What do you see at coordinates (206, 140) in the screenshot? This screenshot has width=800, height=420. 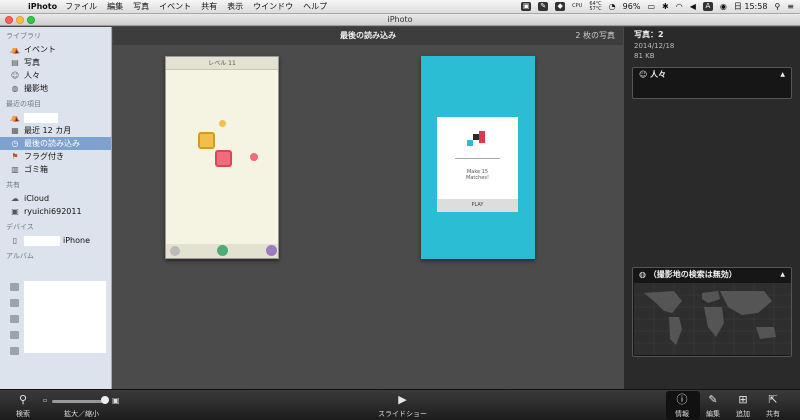 I see `yellow-tile` at bounding box center [206, 140].